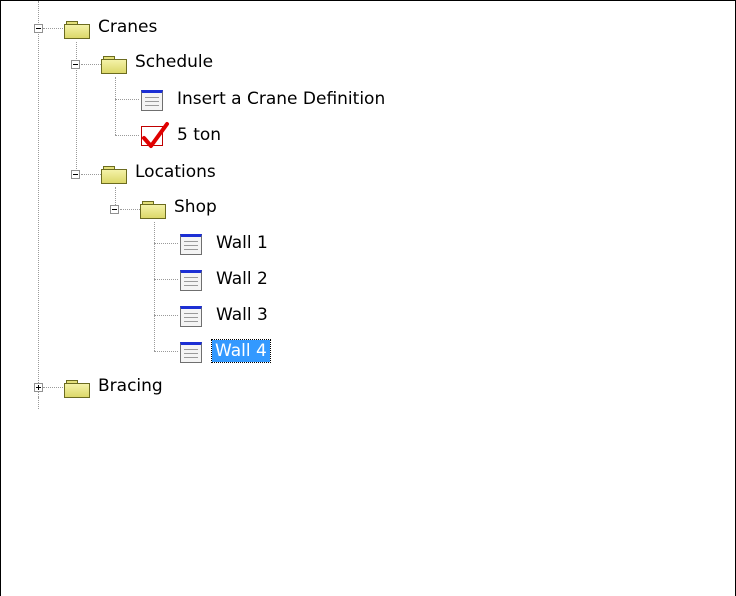 The width and height of the screenshot is (736, 596). Describe the element at coordinates (75, 64) in the screenshot. I see `collapse-toggle-schedule` at that location.